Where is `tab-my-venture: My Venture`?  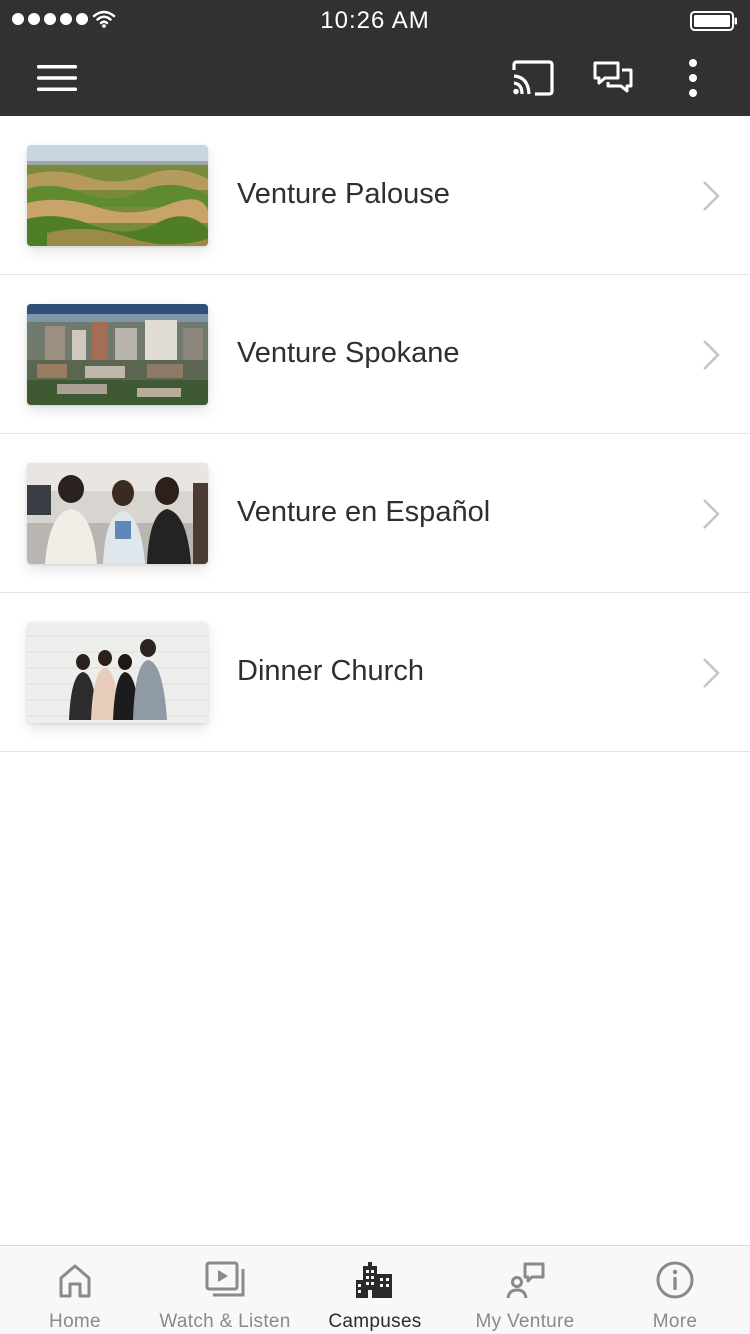 tab-my-venture: My Venture is located at coordinates (525, 1290).